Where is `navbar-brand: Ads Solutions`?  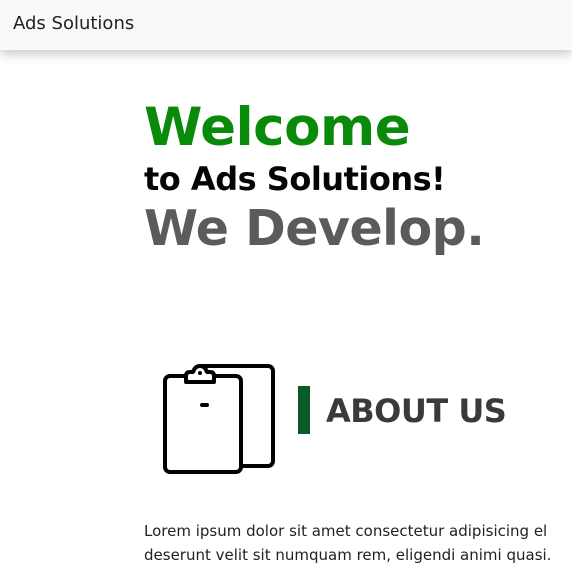 navbar-brand: Ads Solutions is located at coordinates (73, 23).